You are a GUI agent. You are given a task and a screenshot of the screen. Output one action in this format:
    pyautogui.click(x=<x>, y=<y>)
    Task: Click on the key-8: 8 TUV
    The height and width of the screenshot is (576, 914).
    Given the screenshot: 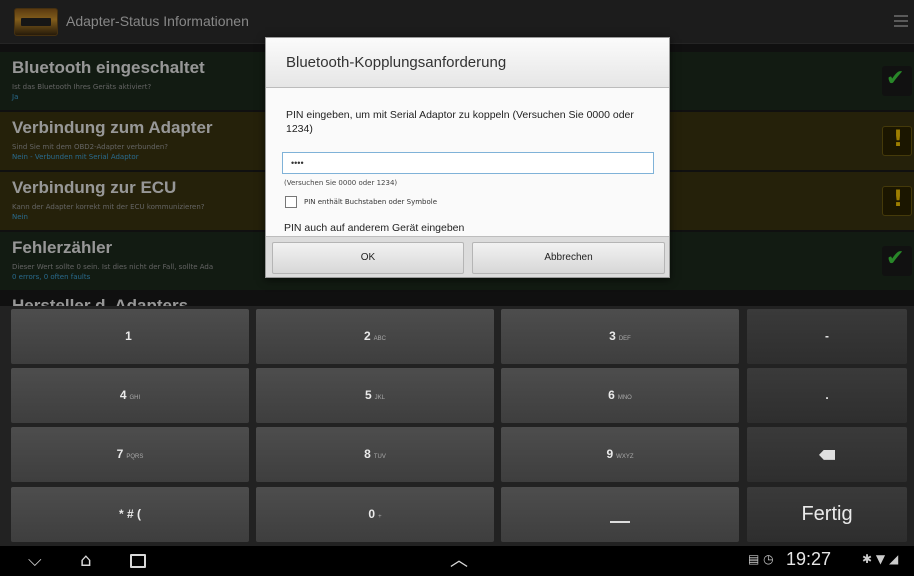 What is the action you would take?
    pyautogui.click(x=375, y=454)
    